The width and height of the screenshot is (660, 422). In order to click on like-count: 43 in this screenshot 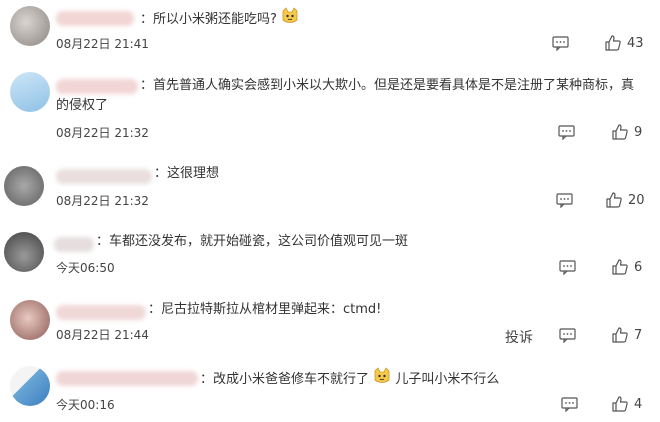, I will do `click(635, 43)`.